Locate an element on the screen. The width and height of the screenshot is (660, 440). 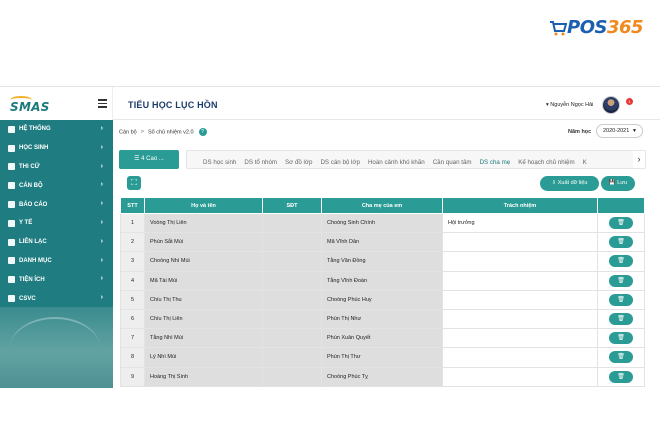
table-row: 4 Mã Tài Múi Tằng Vĩnh Đoàn 🗑 is located at coordinates (382, 280).